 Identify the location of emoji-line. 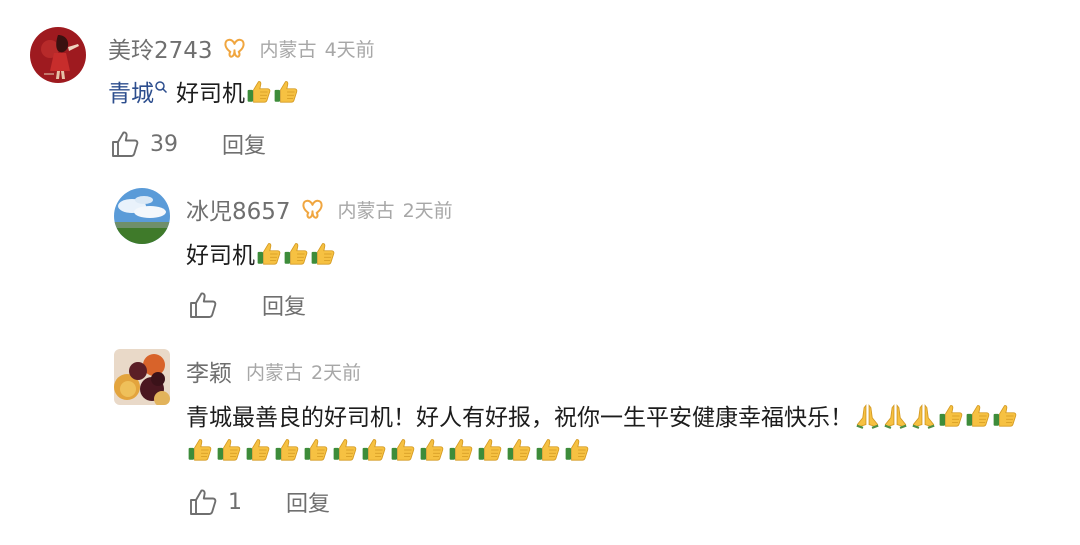
(389, 453).